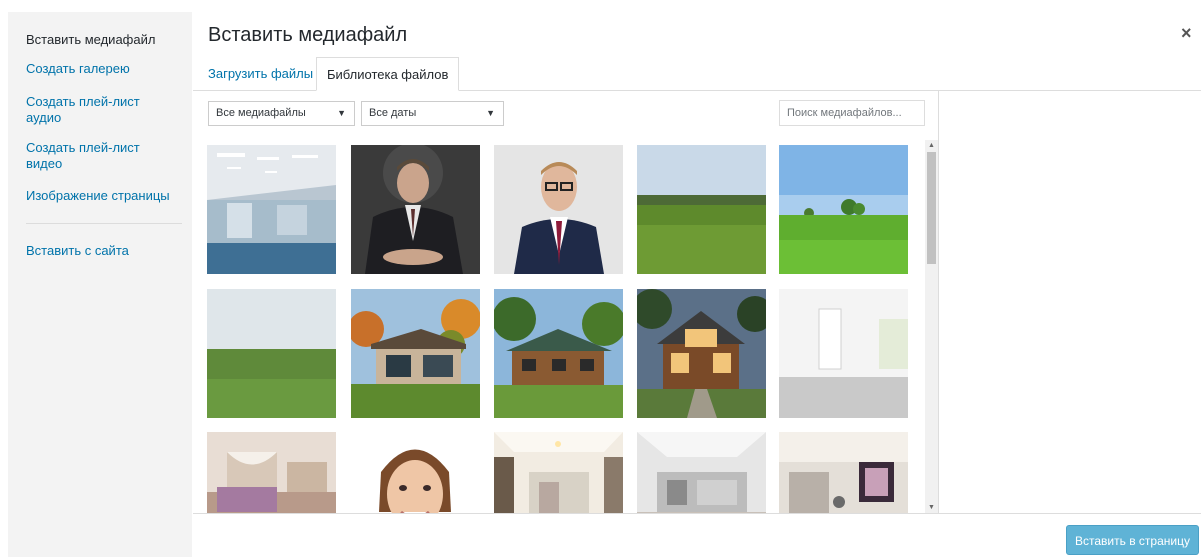  Describe the element at coordinates (271, 472) in the screenshot. I see `attachment-thumbnail-bedroom` at that location.